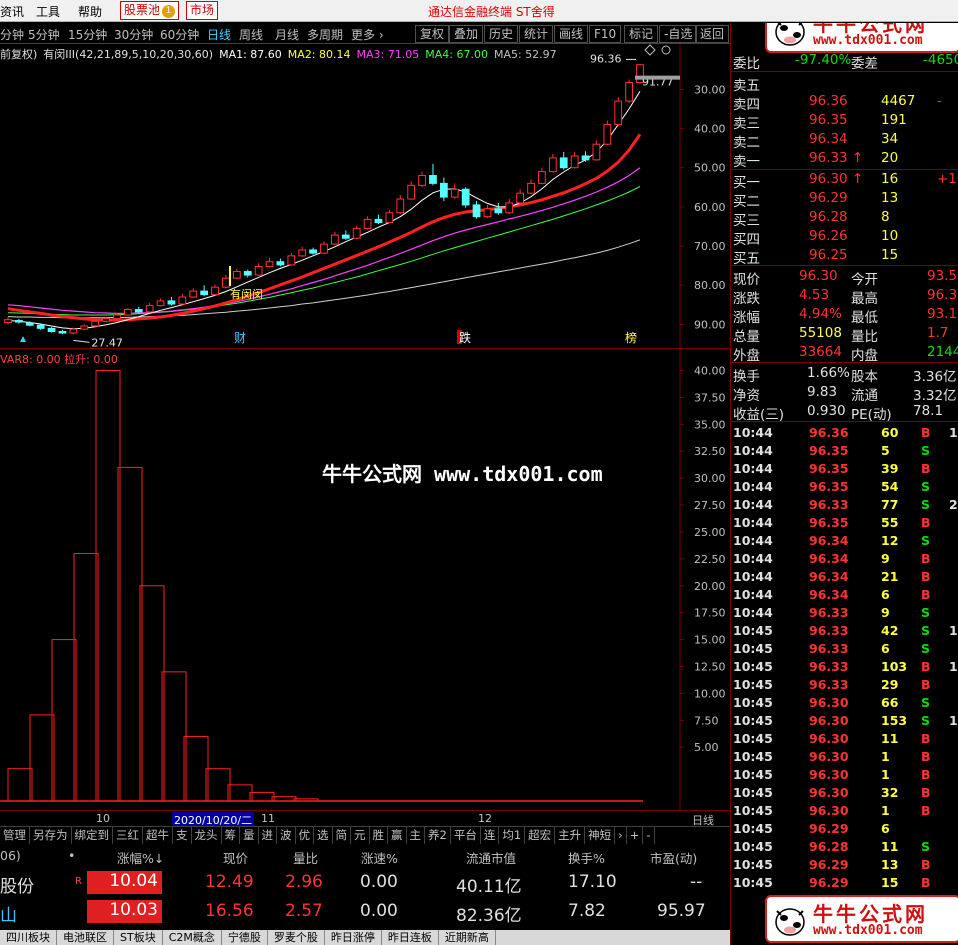  What do you see at coordinates (844, 505) in the screenshot?
I see `tick-row: 10:44 96.33 77 S 2` at bounding box center [844, 505].